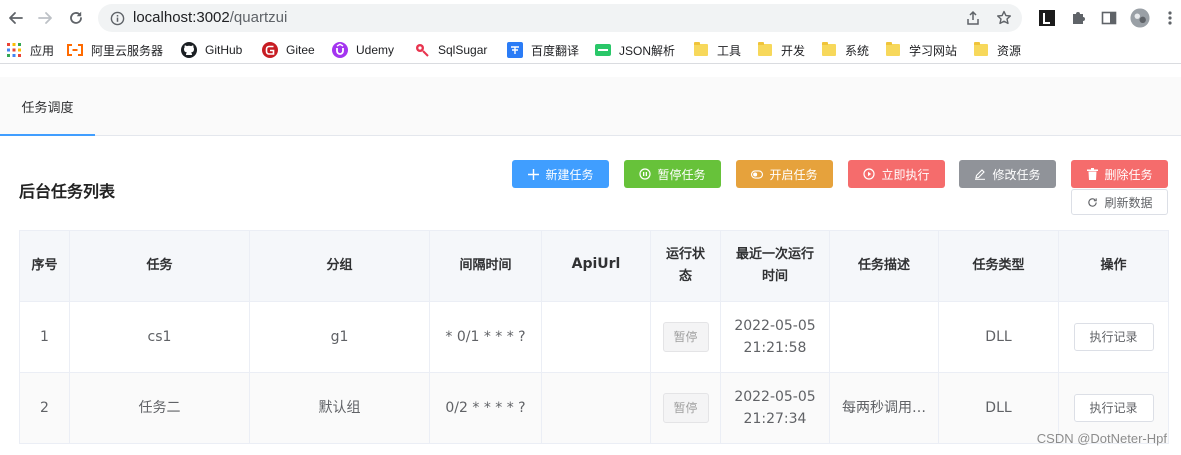 The width and height of the screenshot is (1181, 455). Describe the element at coordinates (47, 106) in the screenshot. I see `tab-task-scheduling: 任务调度` at that location.